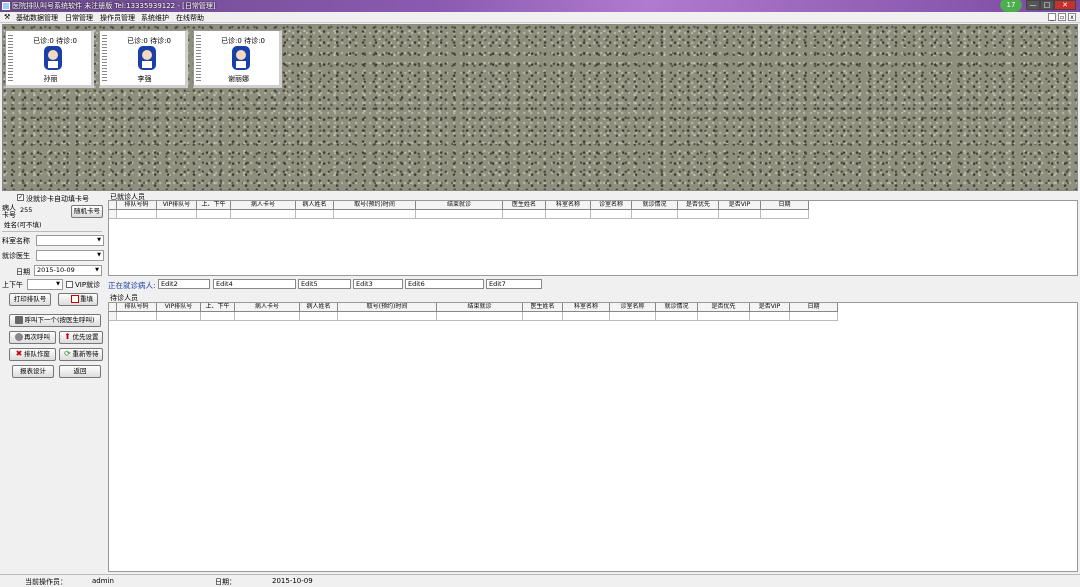 The image size is (1080, 587). What do you see at coordinates (103, 581) in the screenshot?
I see `operator-value: admin` at bounding box center [103, 581].